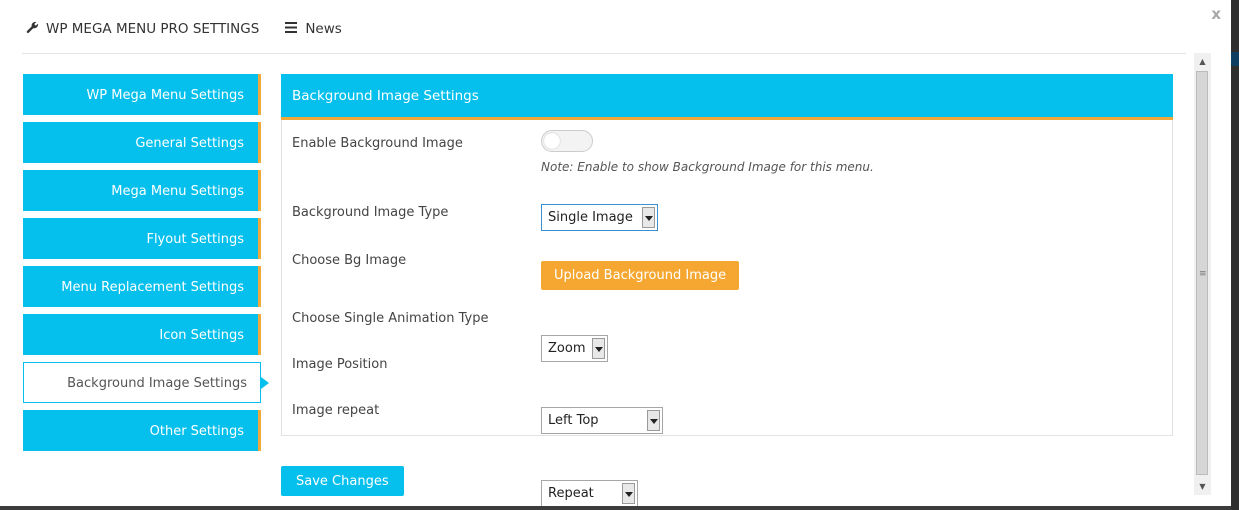 The width and height of the screenshot is (1239, 510). I want to click on sidebar-item-label: WP Mega Menu Settings, so click(165, 95).